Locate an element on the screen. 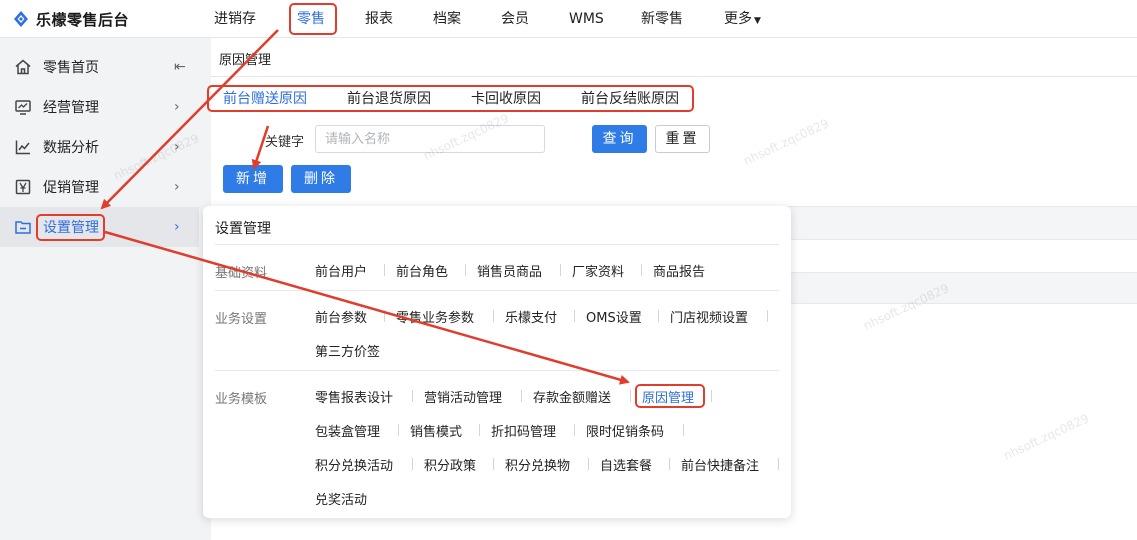 This screenshot has width=1137, height=540. tab-reverse-checkout-reason: 前台反结账原因 is located at coordinates (630, 100).